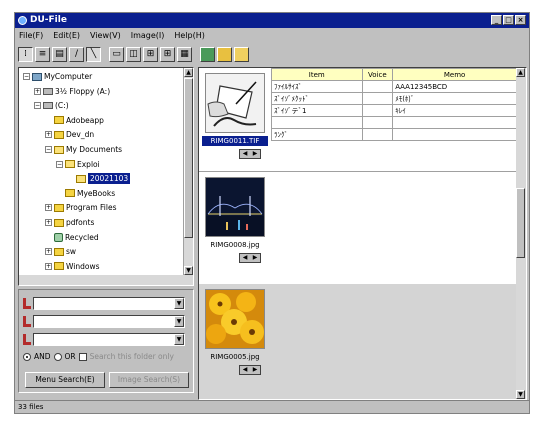 This screenshot has height=421, width=543. What do you see at coordinates (317, 134) in the screenshot?
I see `cell-item: ﾗﾝｸﾞ` at bounding box center [317, 134].